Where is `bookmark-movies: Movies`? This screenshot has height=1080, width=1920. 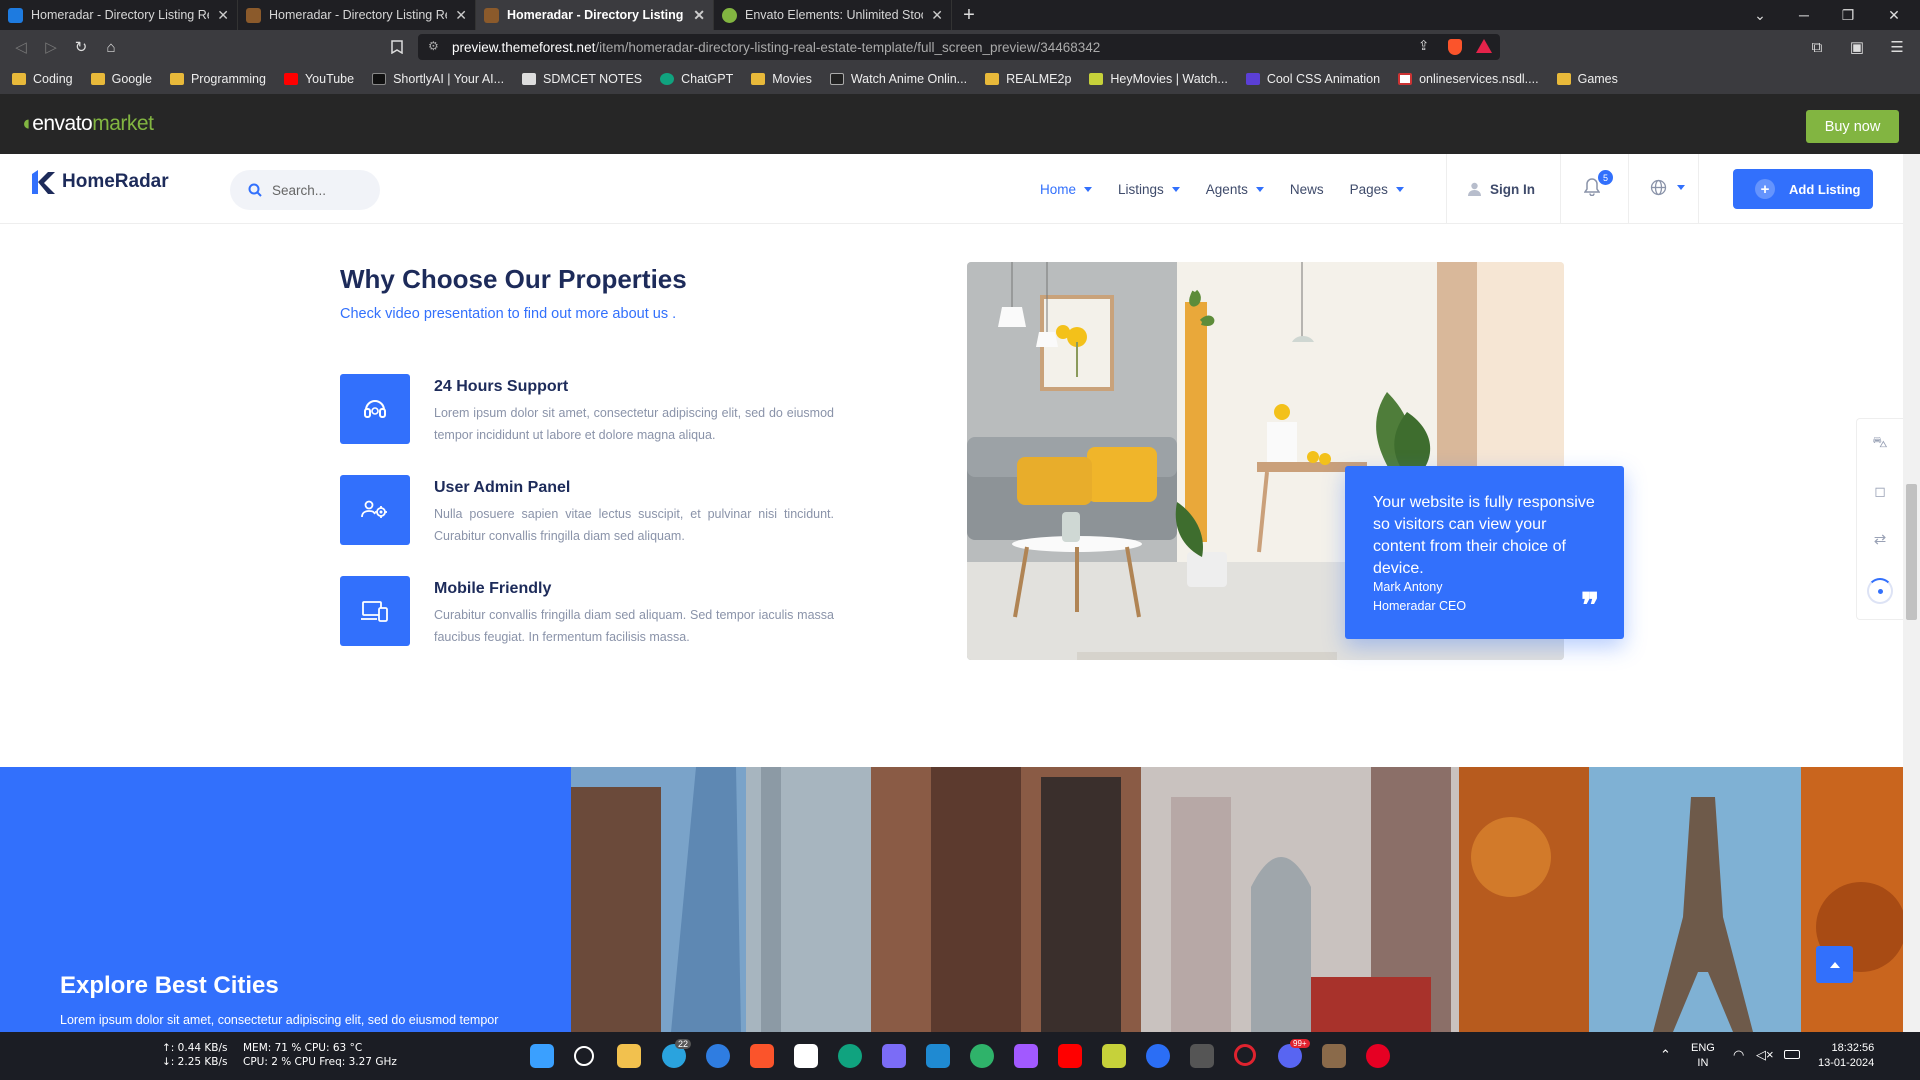 bookmark-movies: Movies is located at coordinates (781, 79).